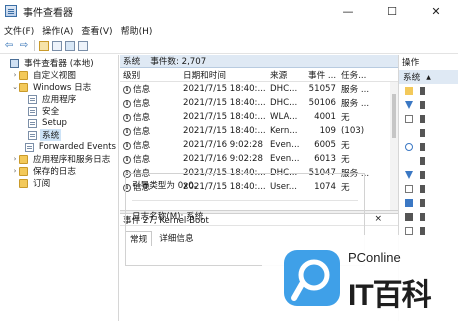 The image size is (458, 321). I want to click on tree-item: 安全, so click(59, 111).